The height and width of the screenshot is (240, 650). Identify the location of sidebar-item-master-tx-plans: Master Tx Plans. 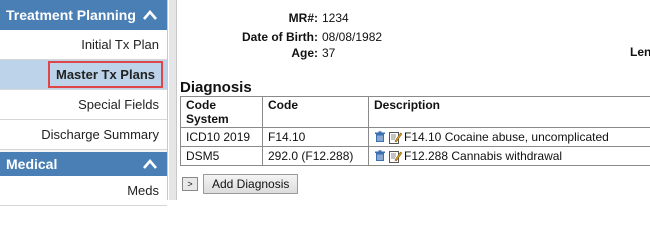
(83, 75).